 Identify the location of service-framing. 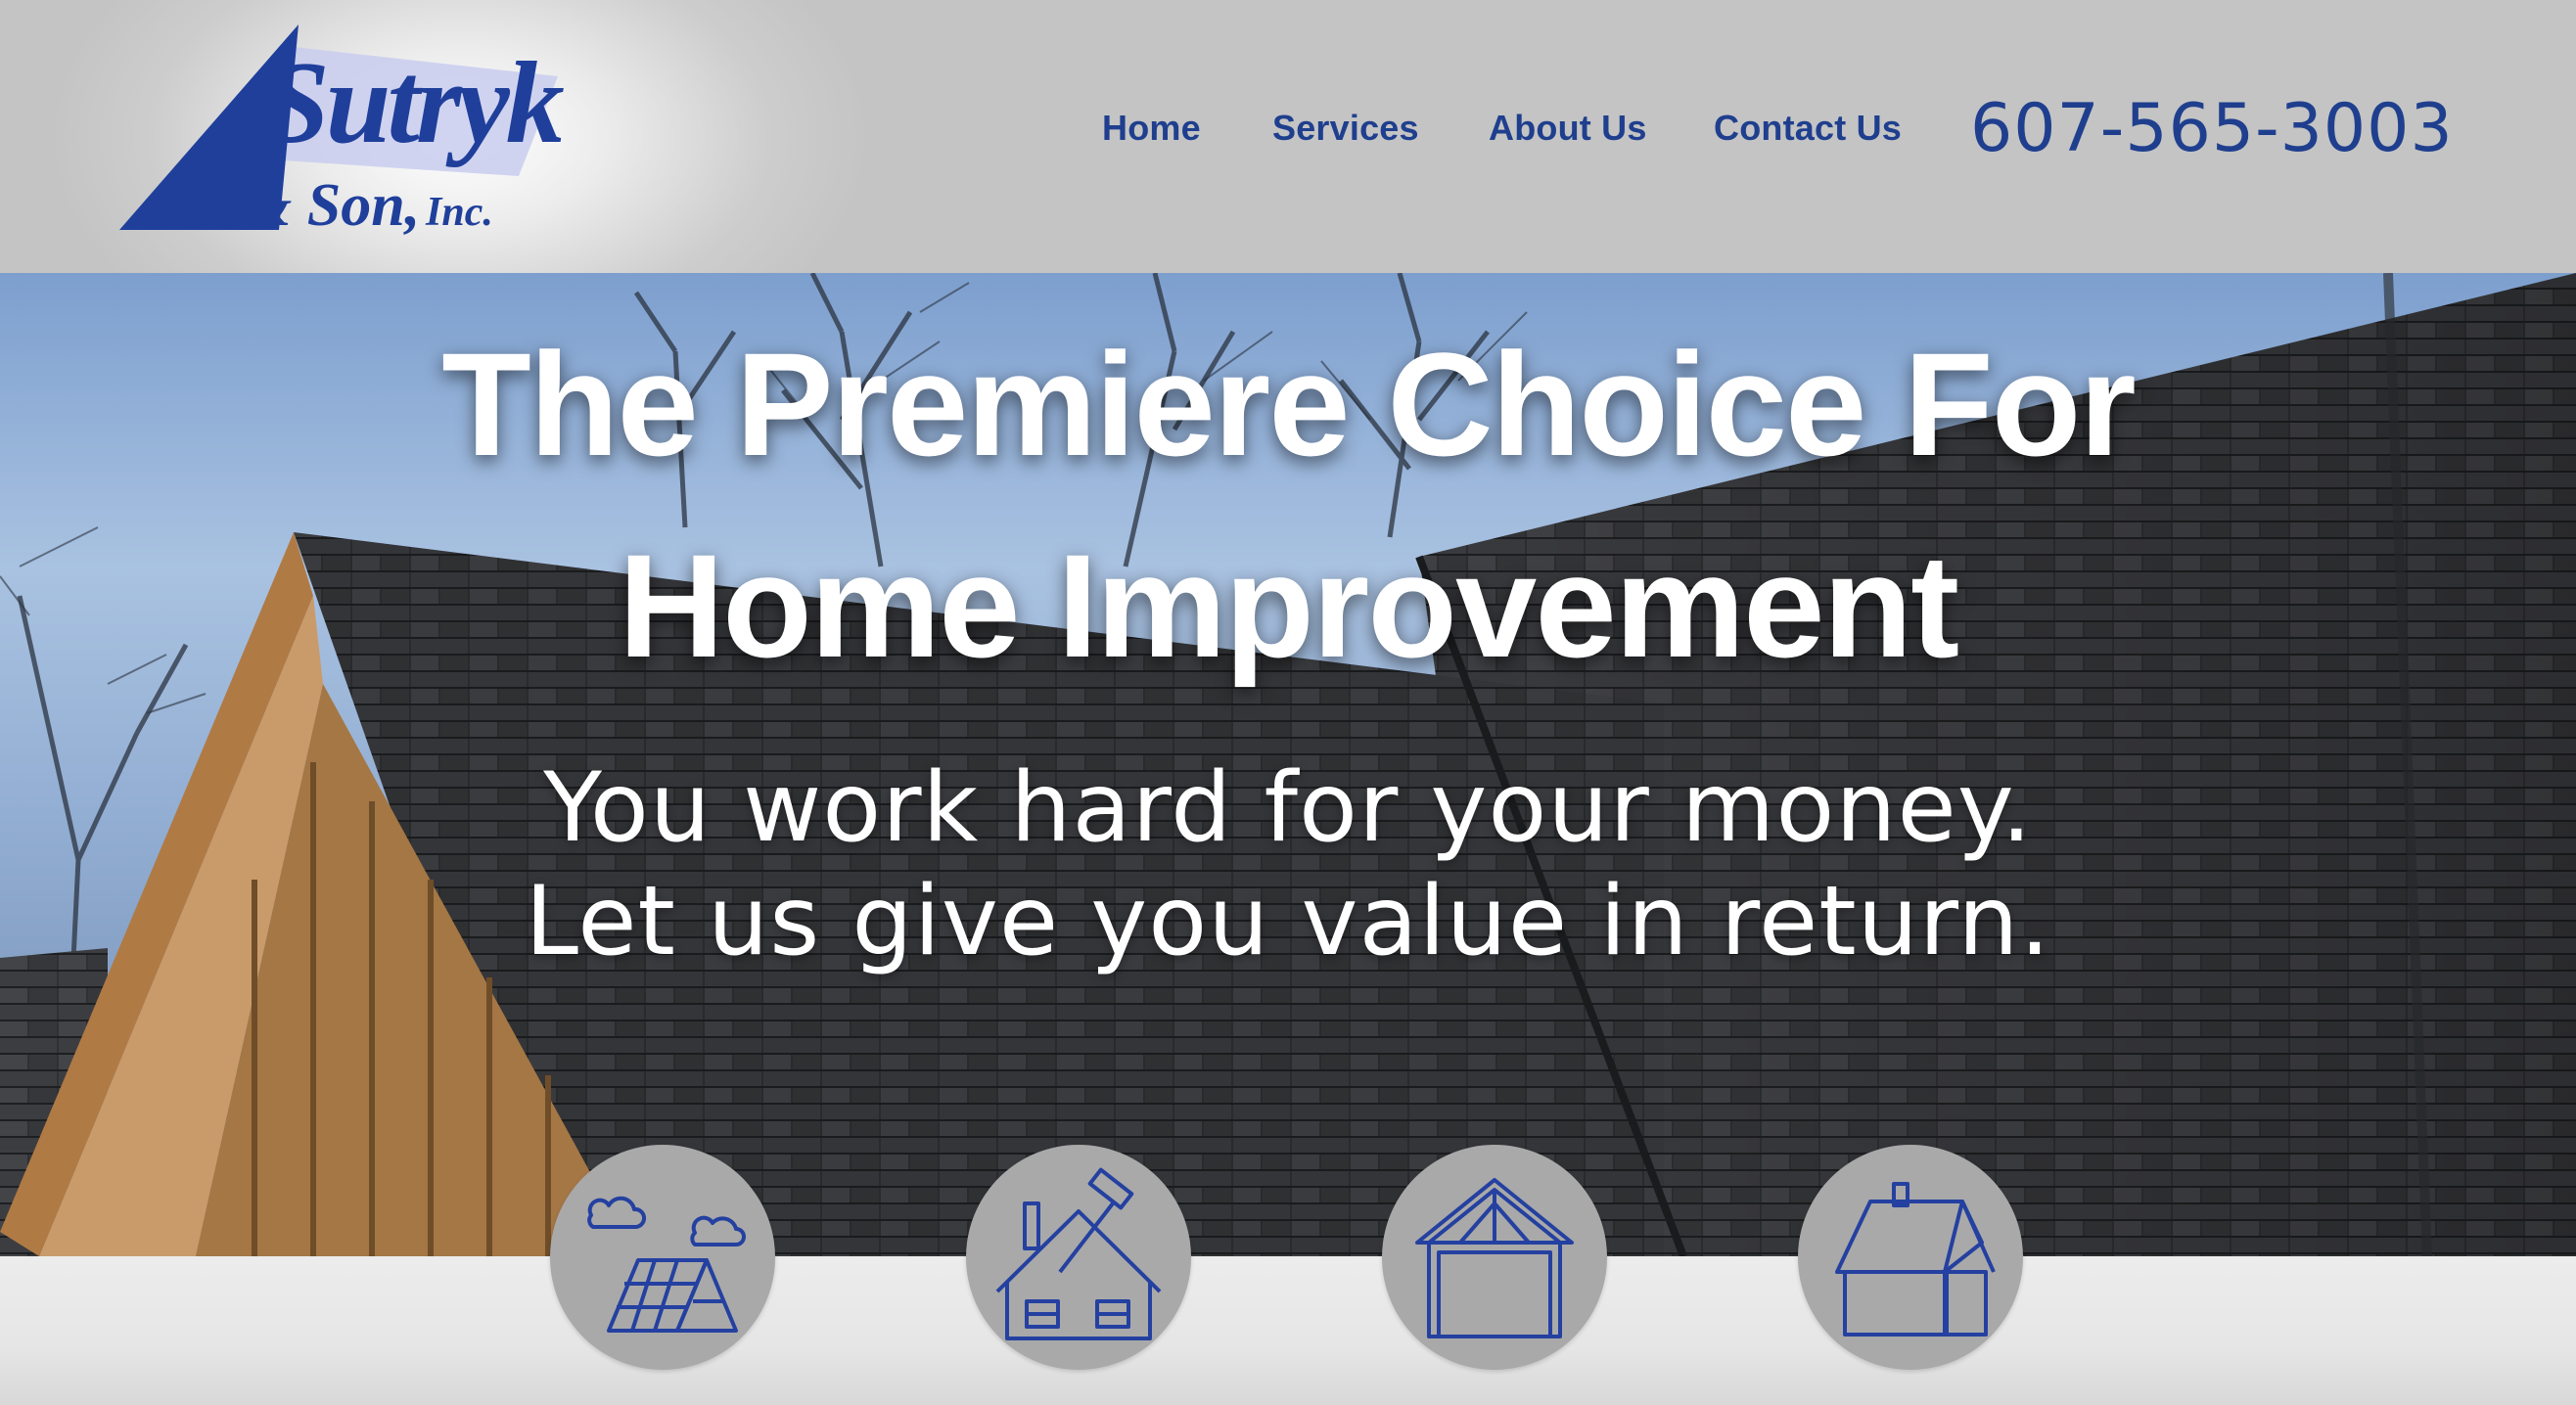
(1494, 1257).